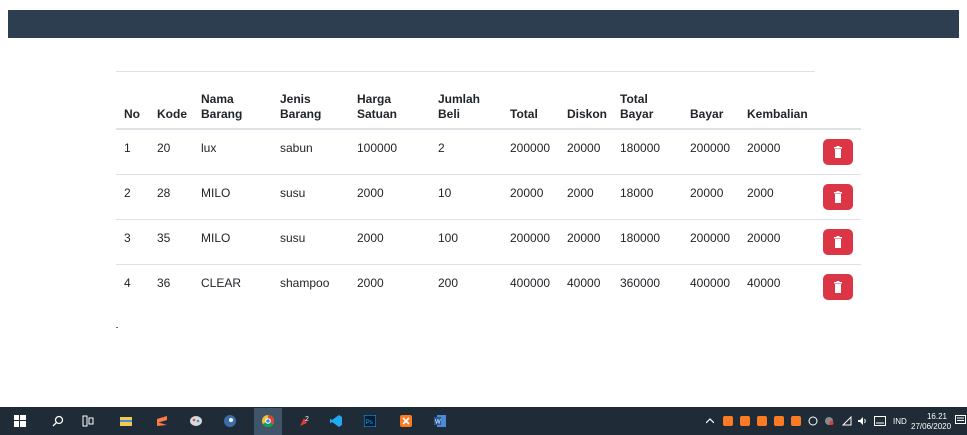 Image resolution: width=967 pixels, height=435 pixels. What do you see at coordinates (813, 421) in the screenshot?
I see `tray-app-icon` at bounding box center [813, 421].